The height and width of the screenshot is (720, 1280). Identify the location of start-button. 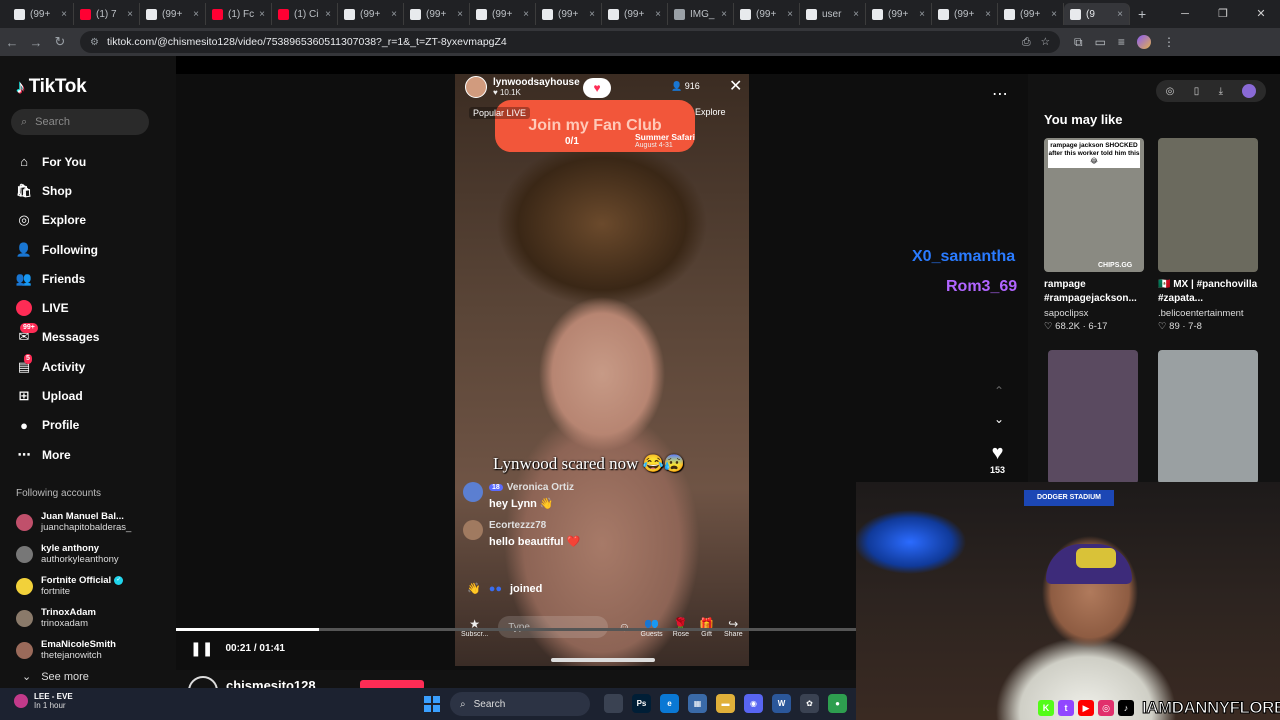
(432, 704).